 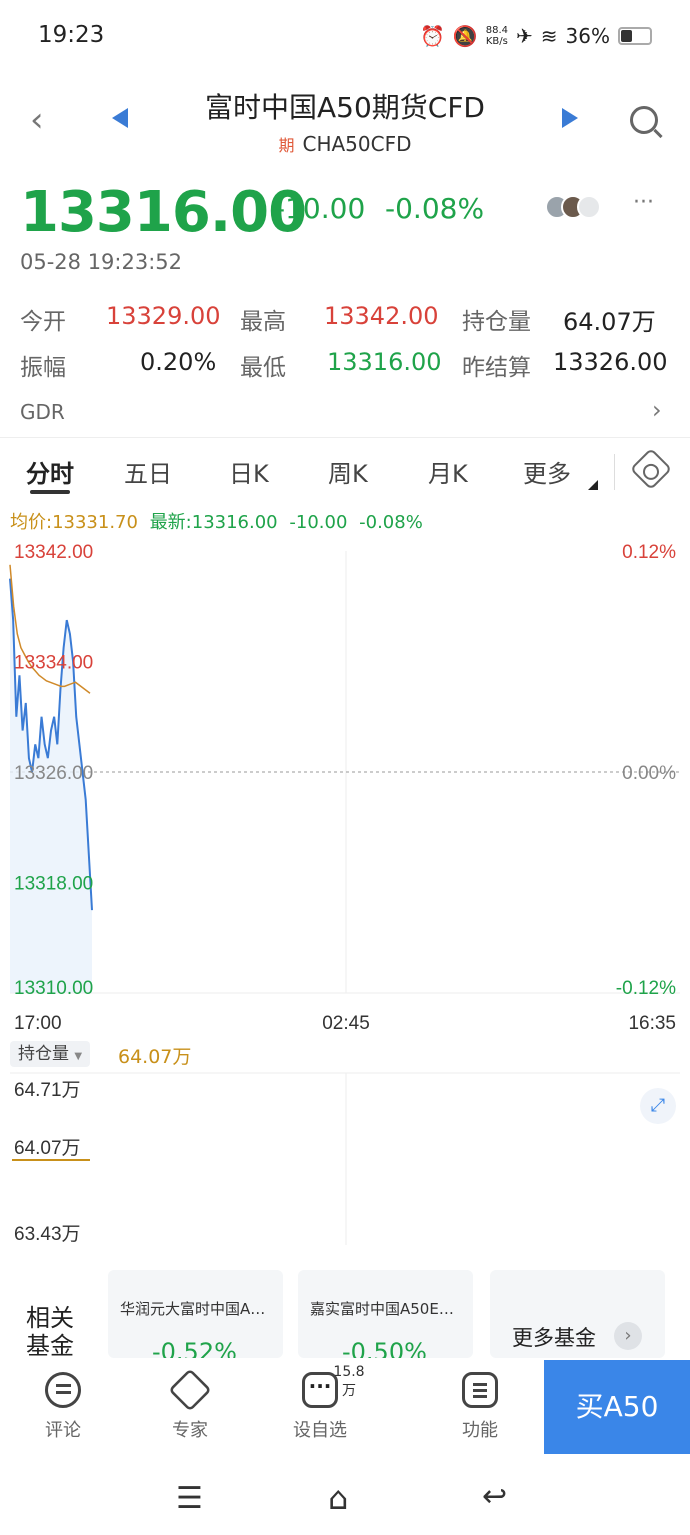 I want to click on gdr-link: GDR, so click(x=42, y=412).